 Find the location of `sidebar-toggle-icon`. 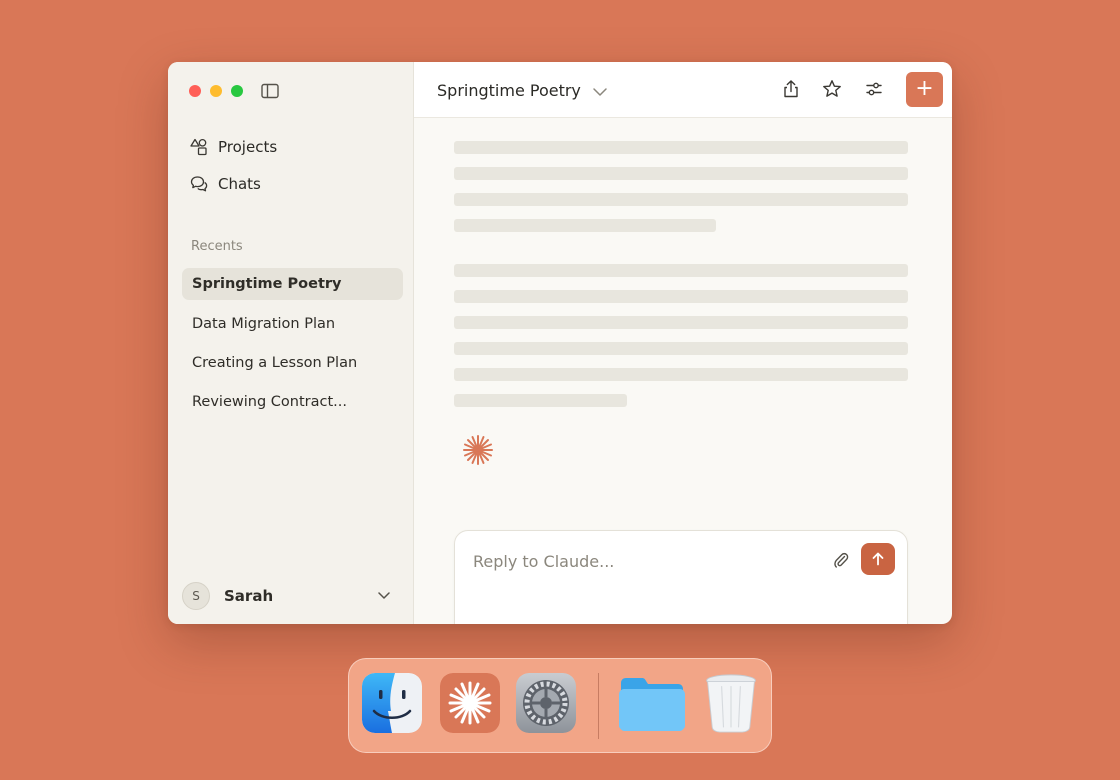

sidebar-toggle-icon is located at coordinates (270, 91).